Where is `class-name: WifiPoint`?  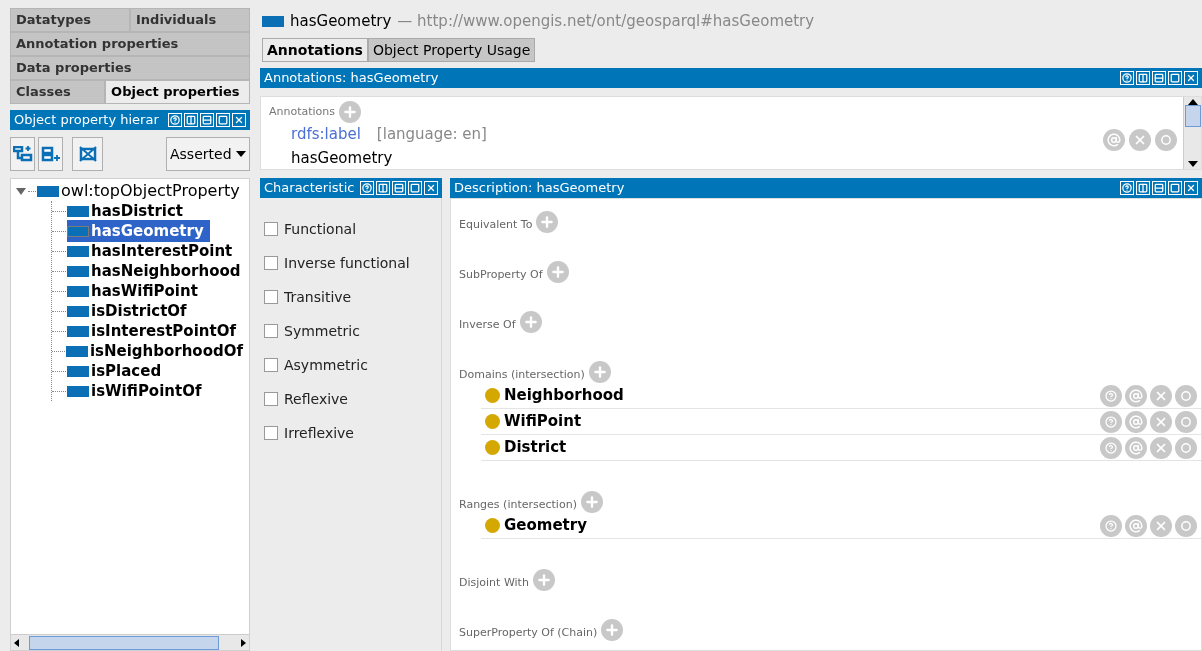 class-name: WifiPoint is located at coordinates (802, 421).